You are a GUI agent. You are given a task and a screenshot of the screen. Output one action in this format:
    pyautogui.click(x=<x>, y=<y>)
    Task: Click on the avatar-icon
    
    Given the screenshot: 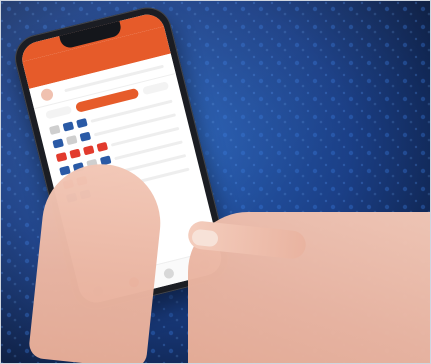 What is the action you would take?
    pyautogui.click(x=47, y=94)
    